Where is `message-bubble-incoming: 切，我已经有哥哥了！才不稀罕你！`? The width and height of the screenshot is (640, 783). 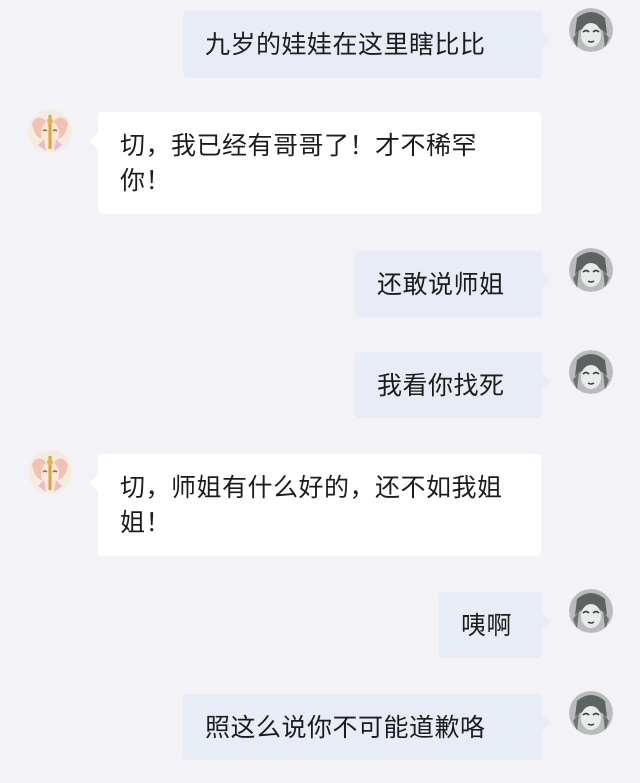 message-bubble-incoming: 切，我已经有哥哥了！才不稀罕你！ is located at coordinates (315, 163).